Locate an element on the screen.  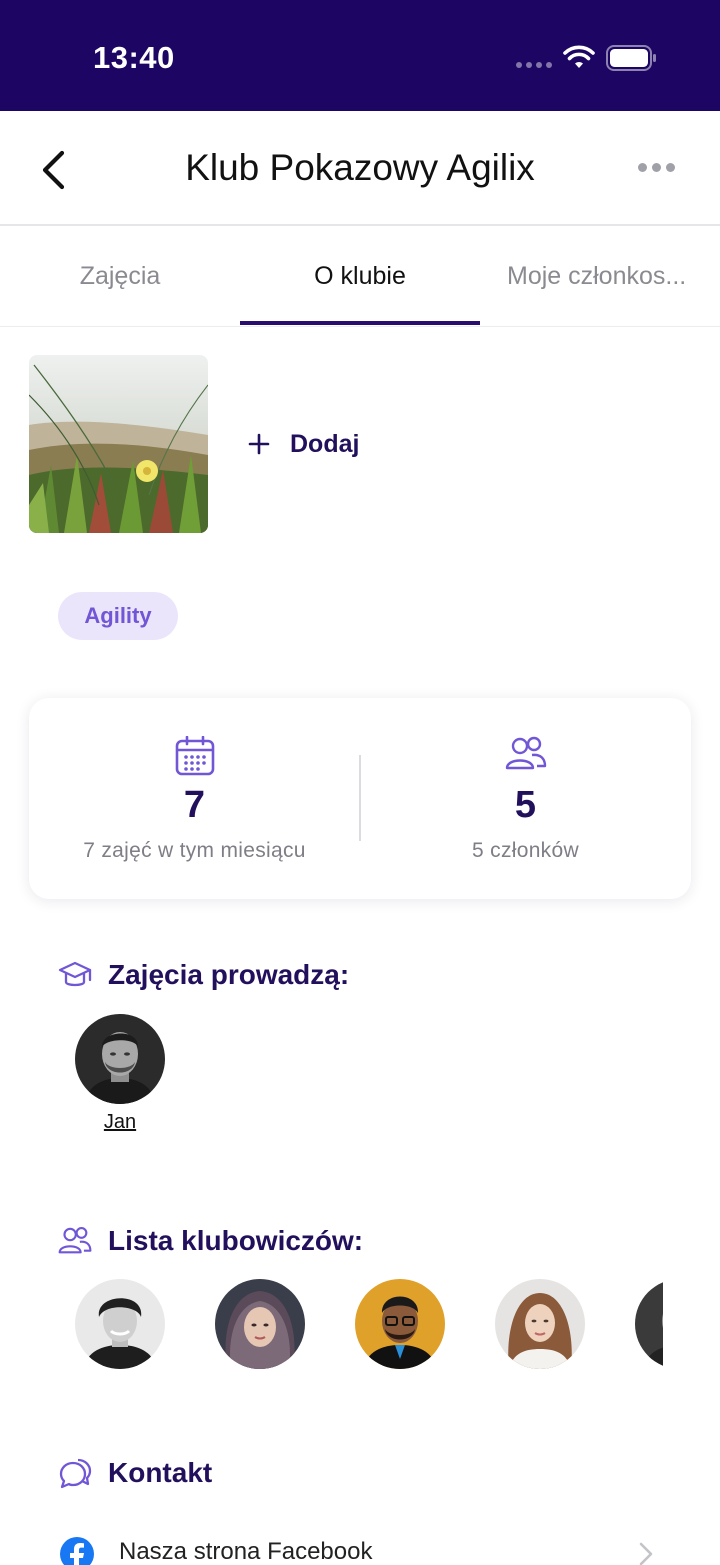
tab-classes: Zajęcia is located at coordinates (120, 276).